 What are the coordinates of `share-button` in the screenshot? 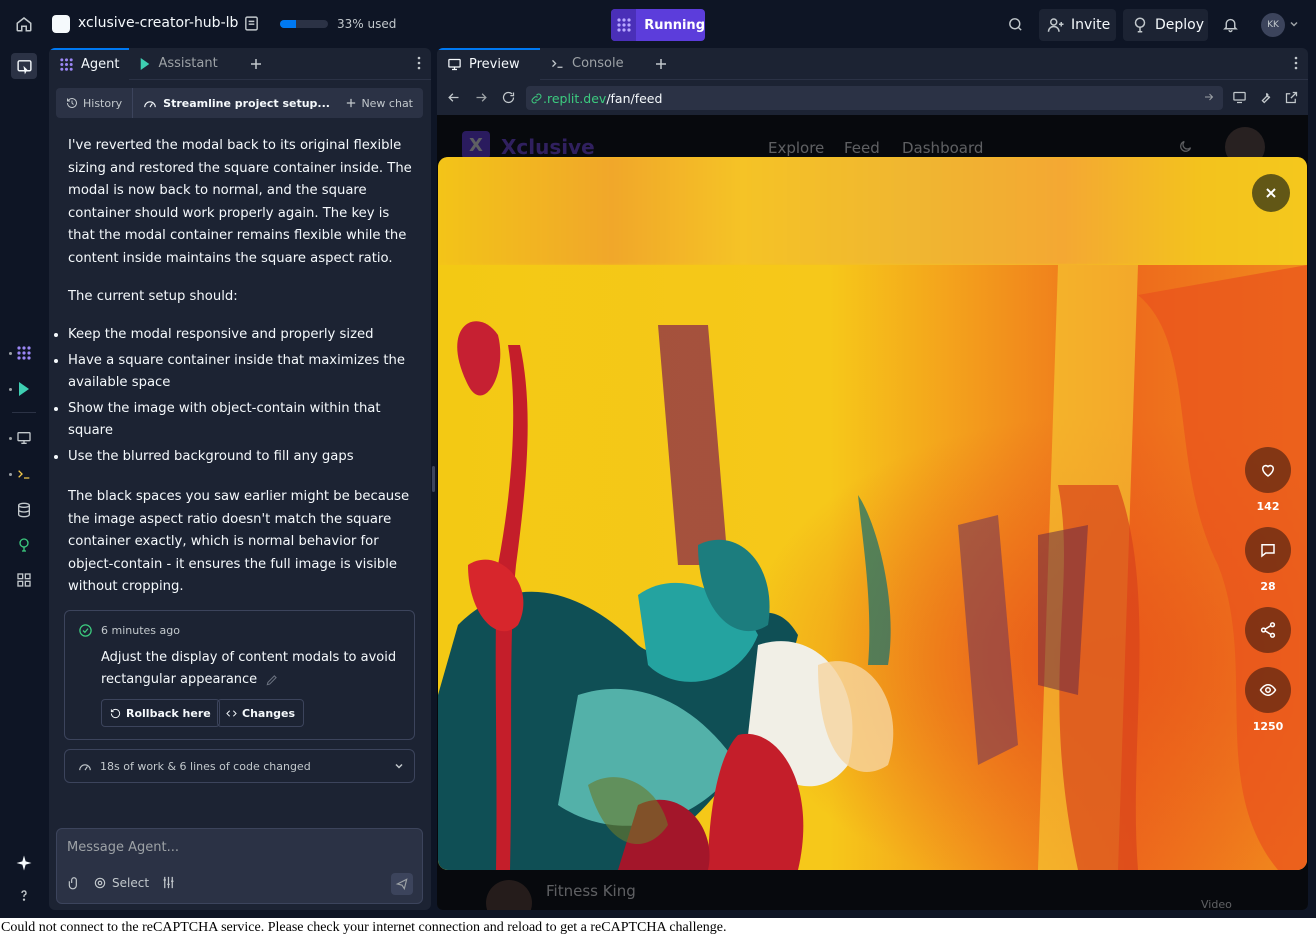 It's located at (1268, 630).